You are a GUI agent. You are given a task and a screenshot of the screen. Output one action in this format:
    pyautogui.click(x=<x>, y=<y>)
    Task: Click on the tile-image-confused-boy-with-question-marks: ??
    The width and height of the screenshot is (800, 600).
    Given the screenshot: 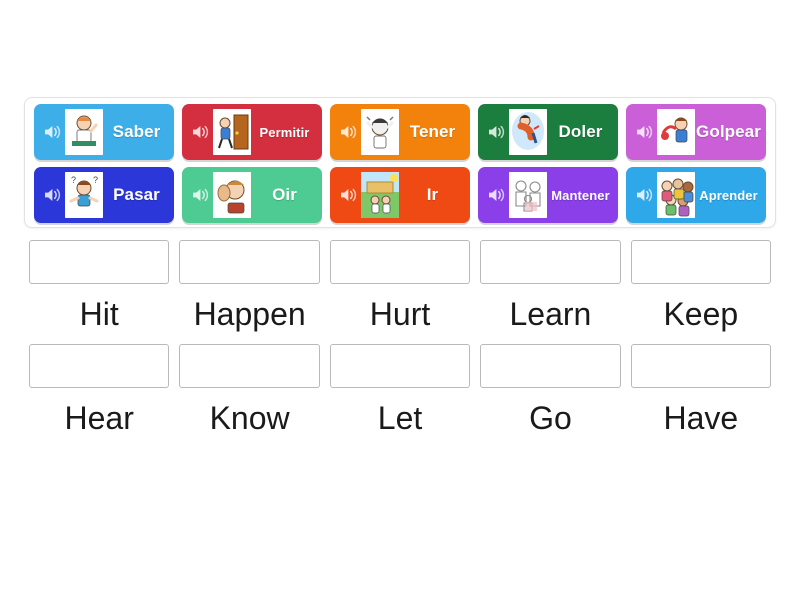 What is the action you would take?
    pyautogui.click(x=84, y=195)
    